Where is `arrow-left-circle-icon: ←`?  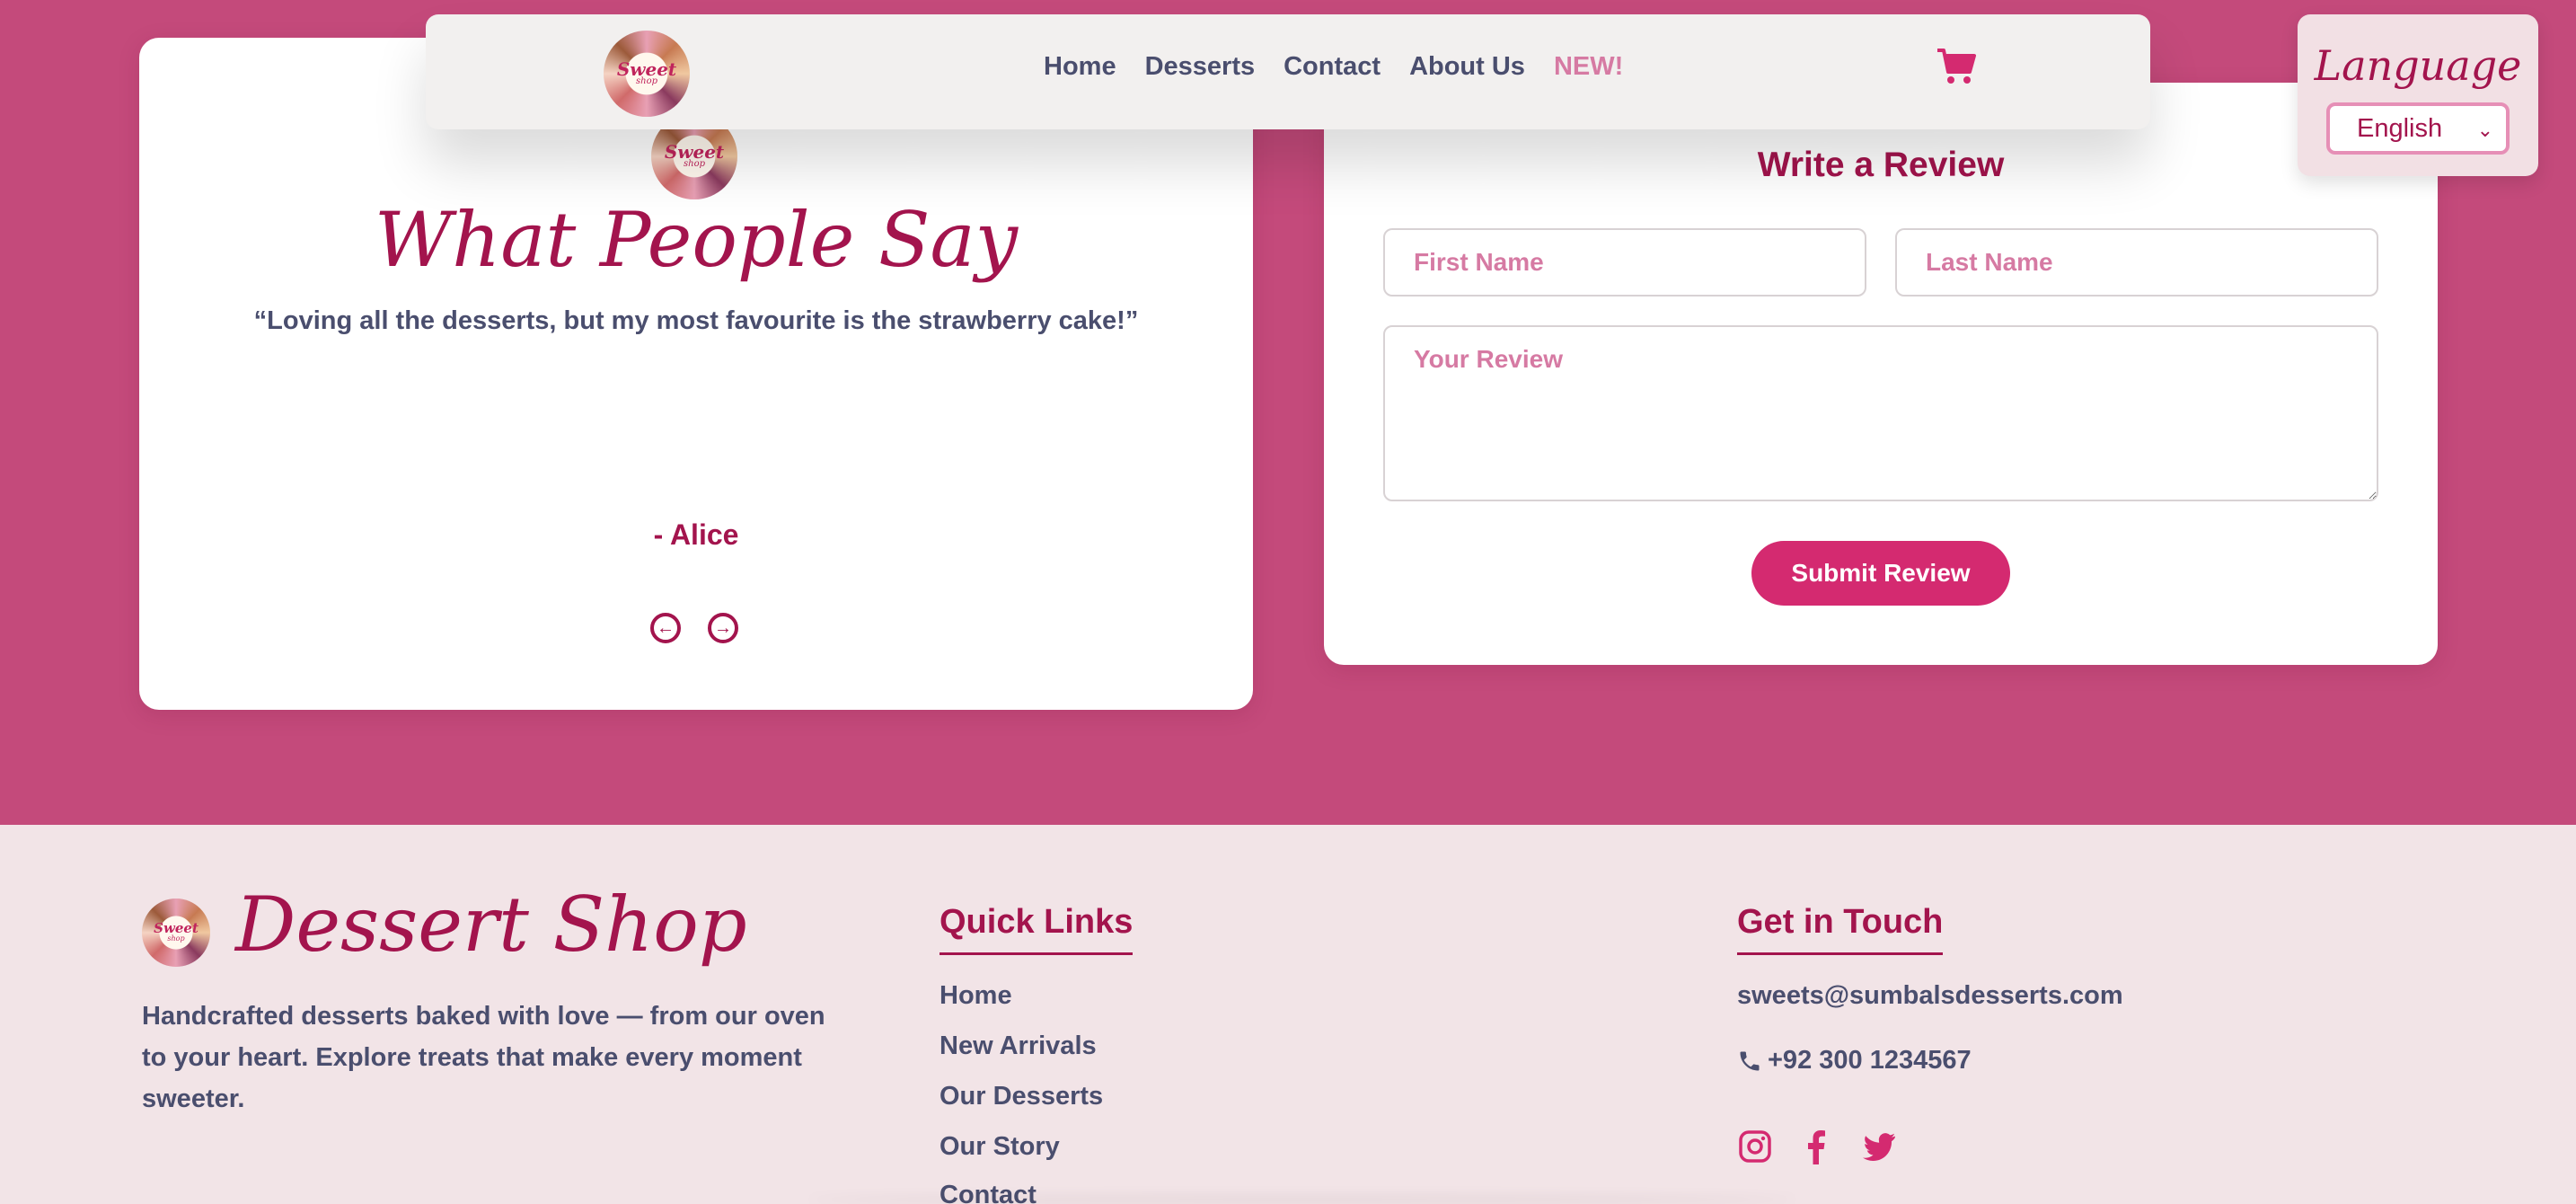 arrow-left-circle-icon: ← is located at coordinates (665, 628).